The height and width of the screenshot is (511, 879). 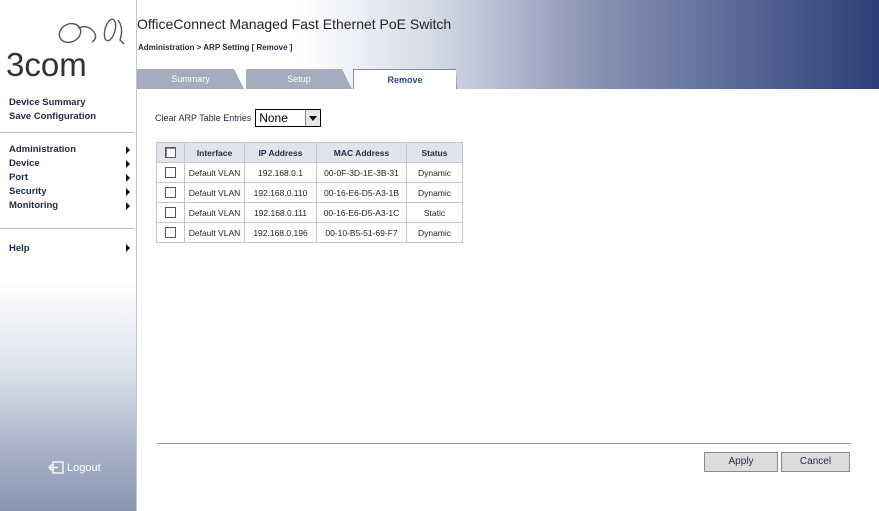 What do you see at coordinates (52, 117) in the screenshot?
I see `sidebar-link-save-configuration: Save Configuration` at bounding box center [52, 117].